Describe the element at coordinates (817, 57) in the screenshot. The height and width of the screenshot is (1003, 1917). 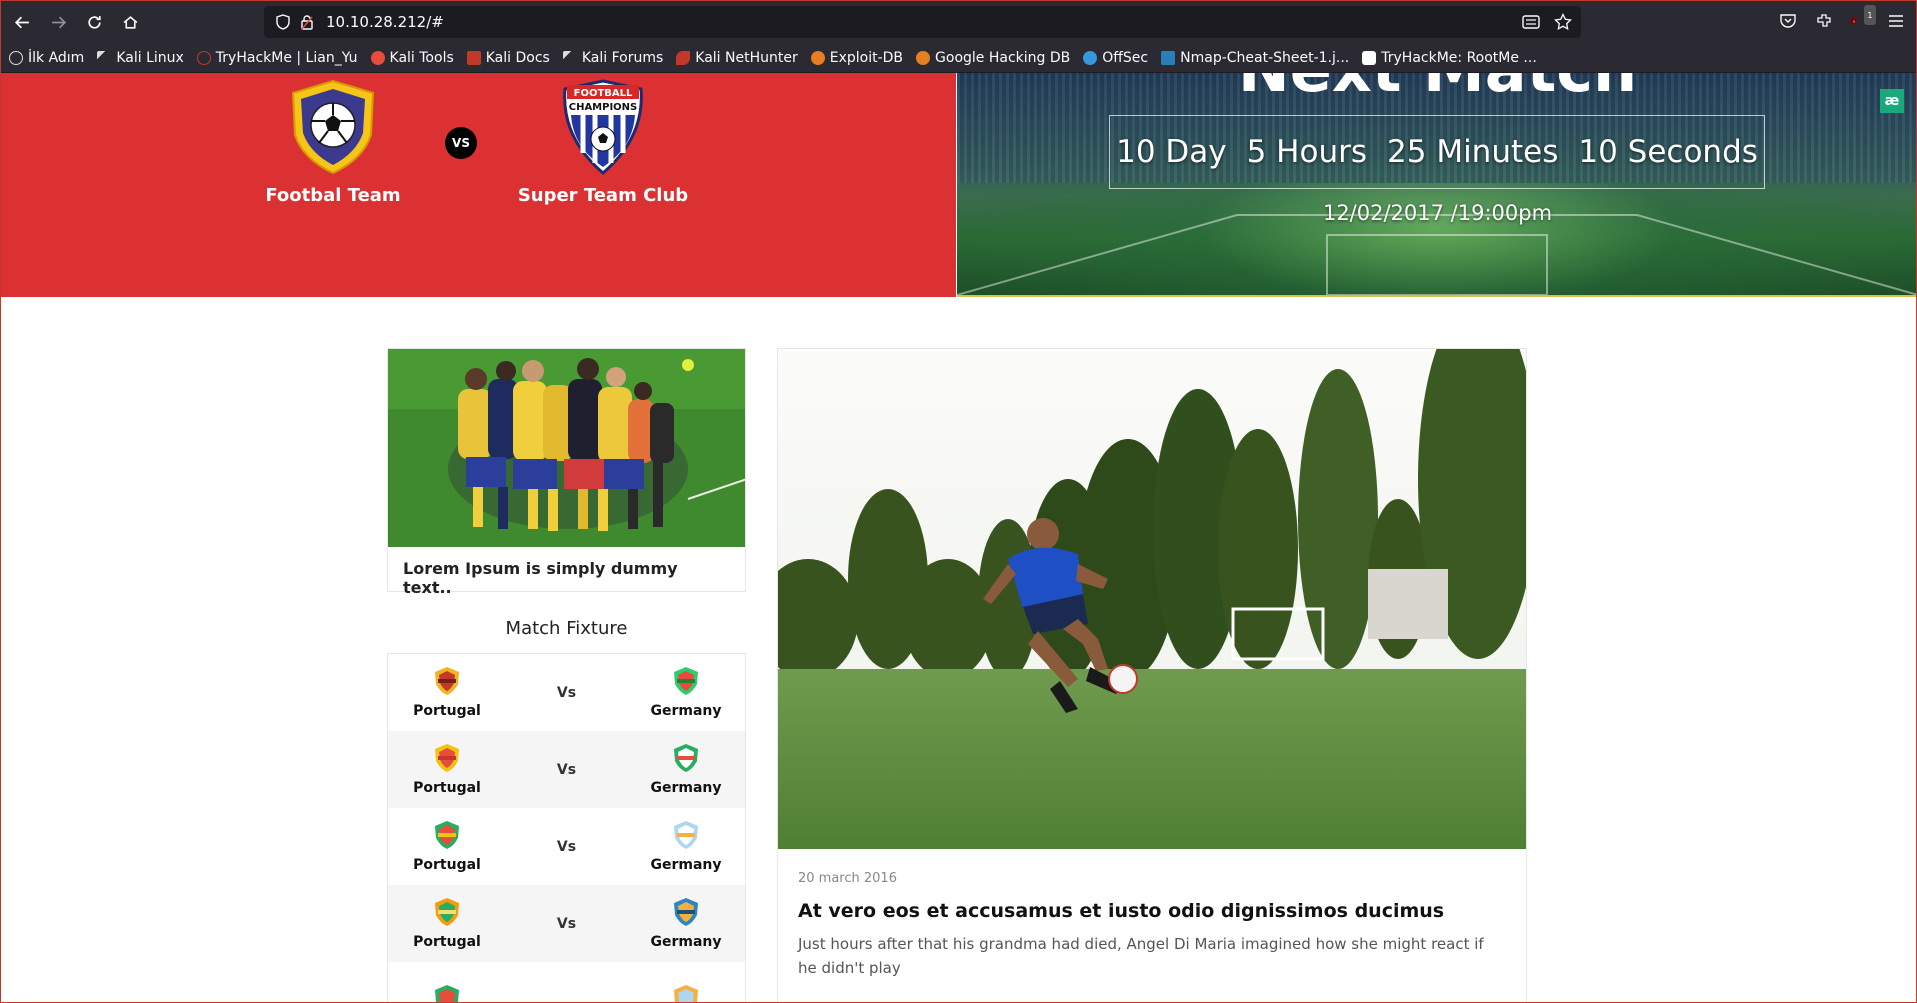
I see `exploit-db-icon` at that location.